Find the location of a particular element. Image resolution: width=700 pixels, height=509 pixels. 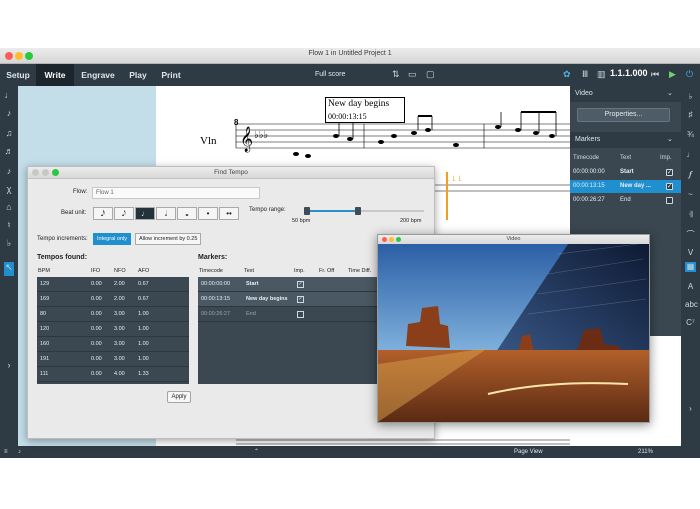

table-row: 00:00:13:15 New day begins ✓ is located at coordinates (288, 299).